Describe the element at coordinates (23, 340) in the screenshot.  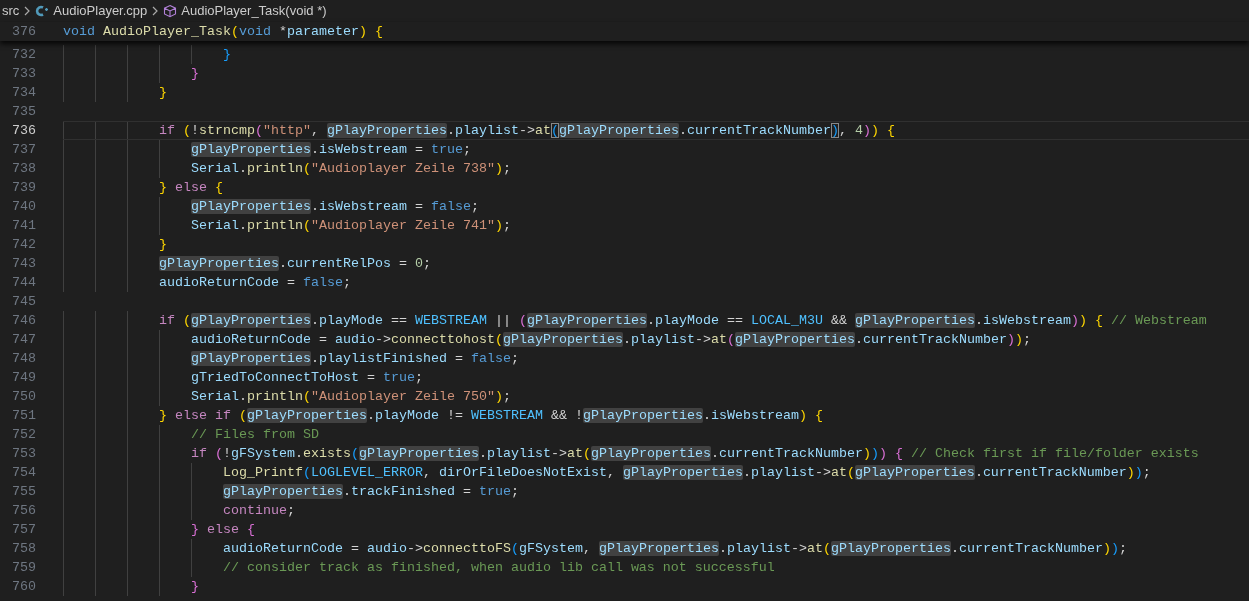
I see `line-number: 747` at that location.